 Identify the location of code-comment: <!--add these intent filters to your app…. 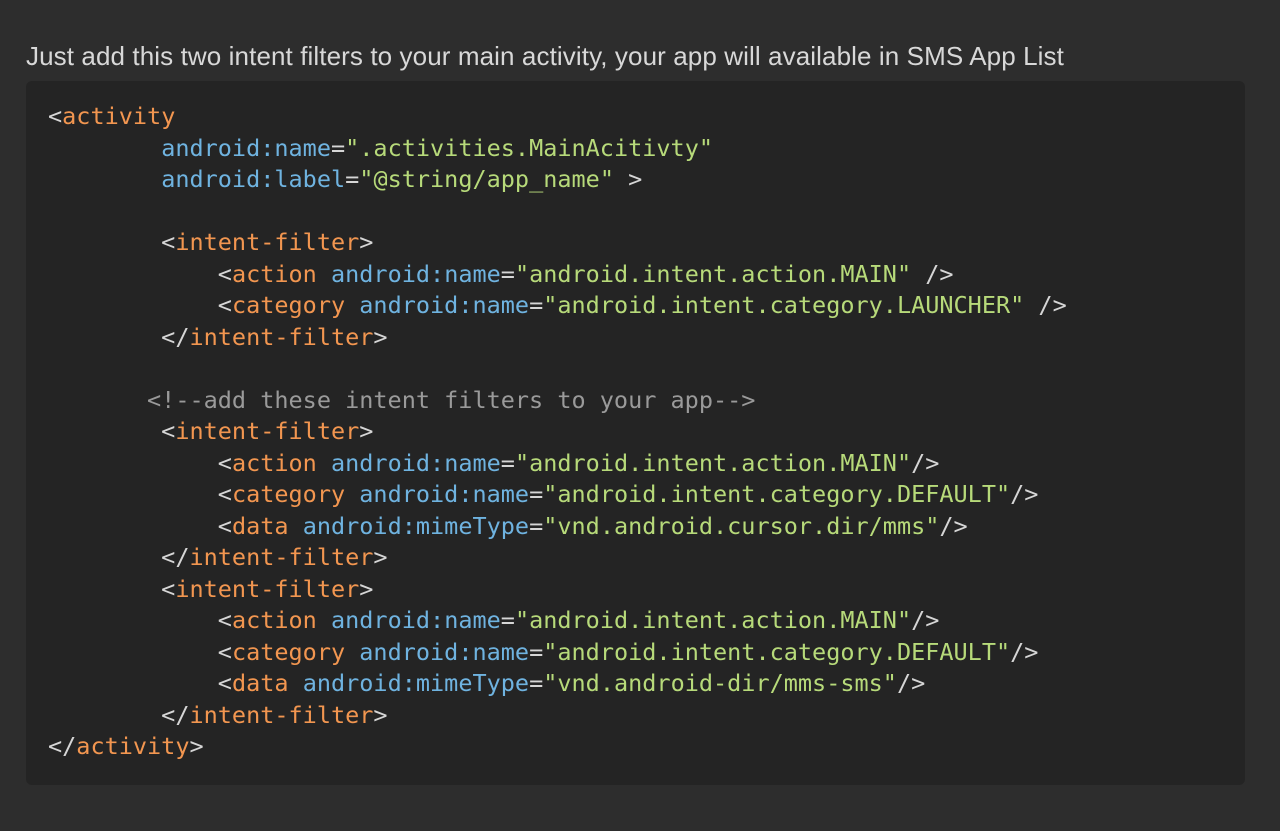
(402, 399).